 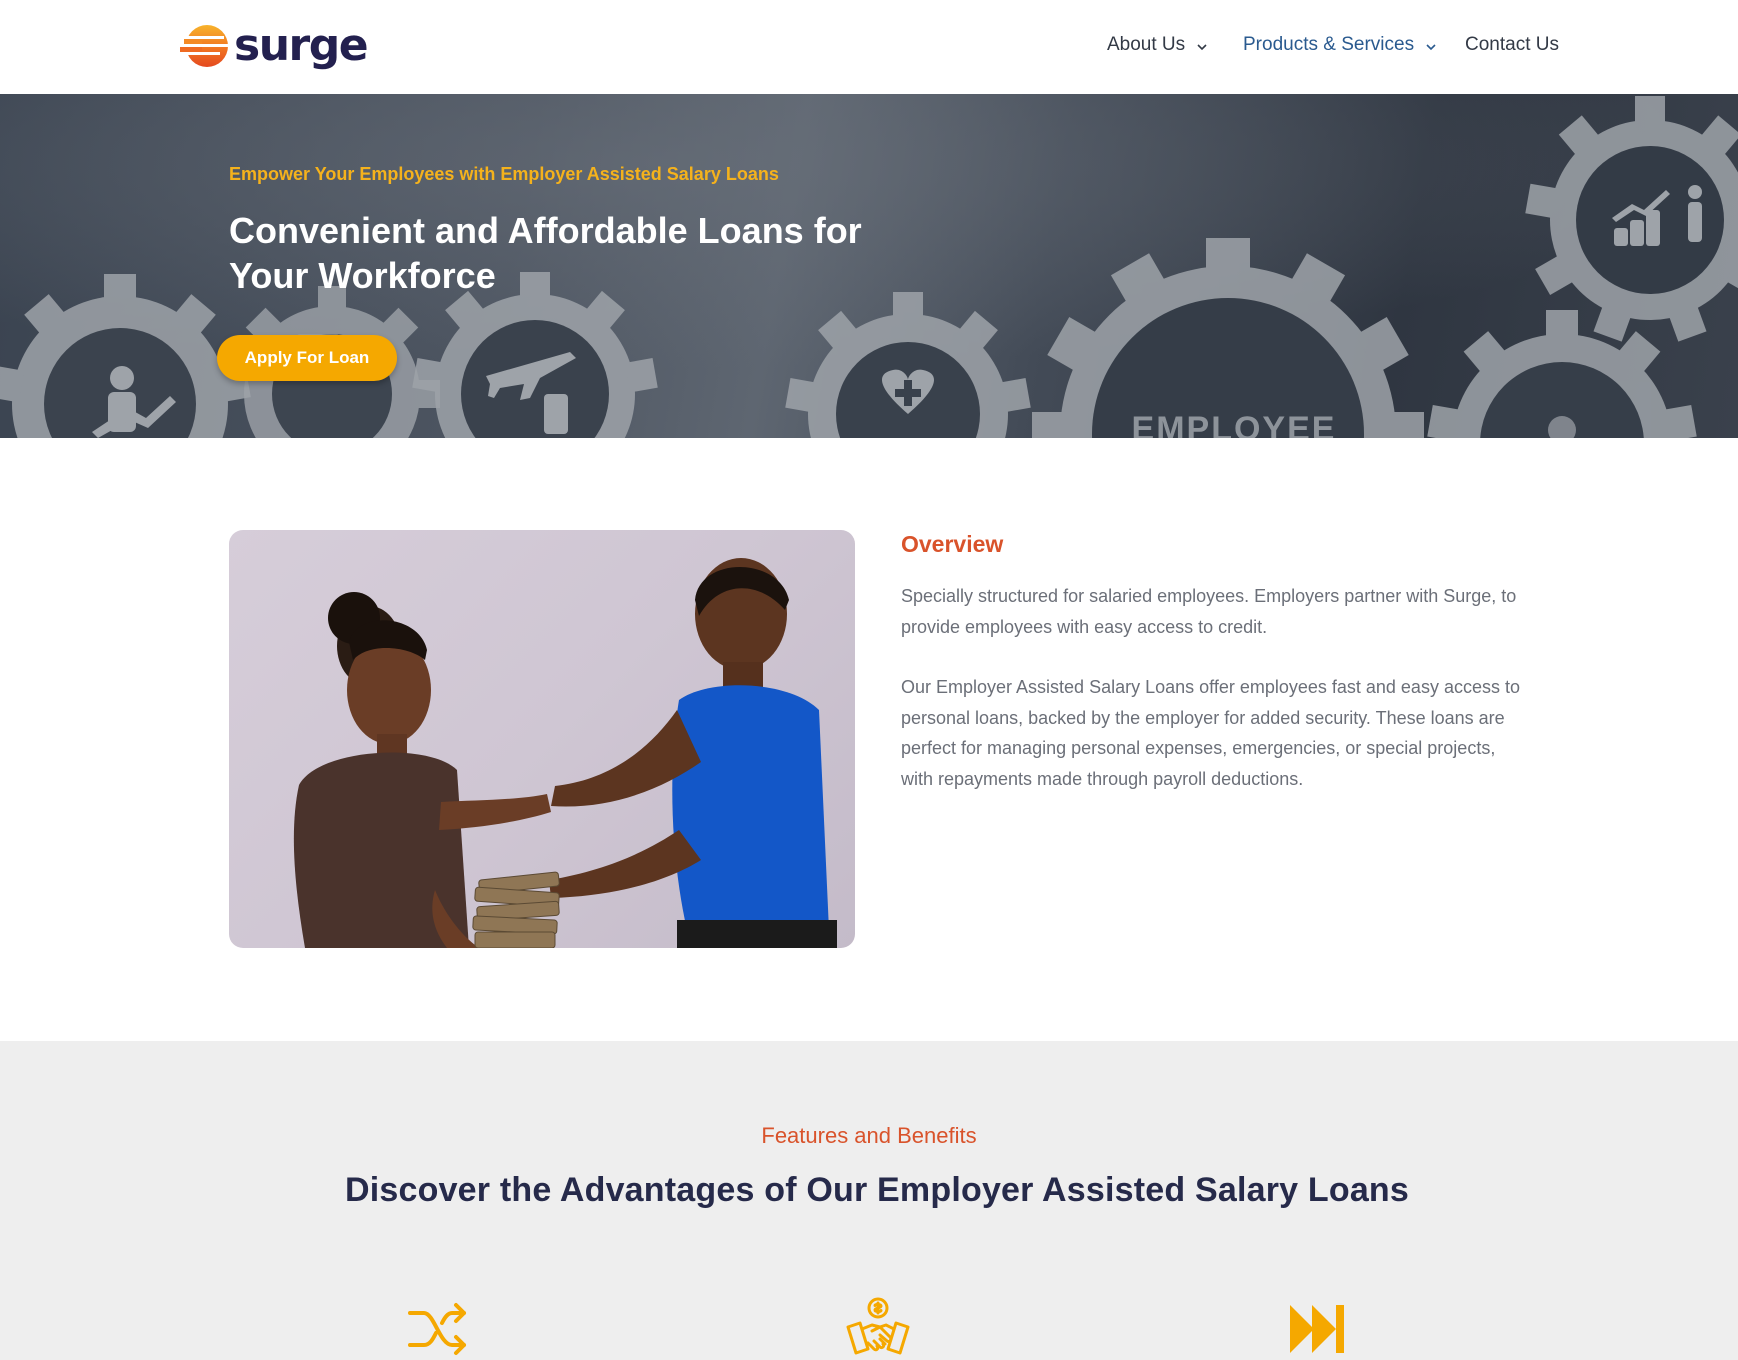 I want to click on handshake-dollar-icon, so click(x=878, y=1328).